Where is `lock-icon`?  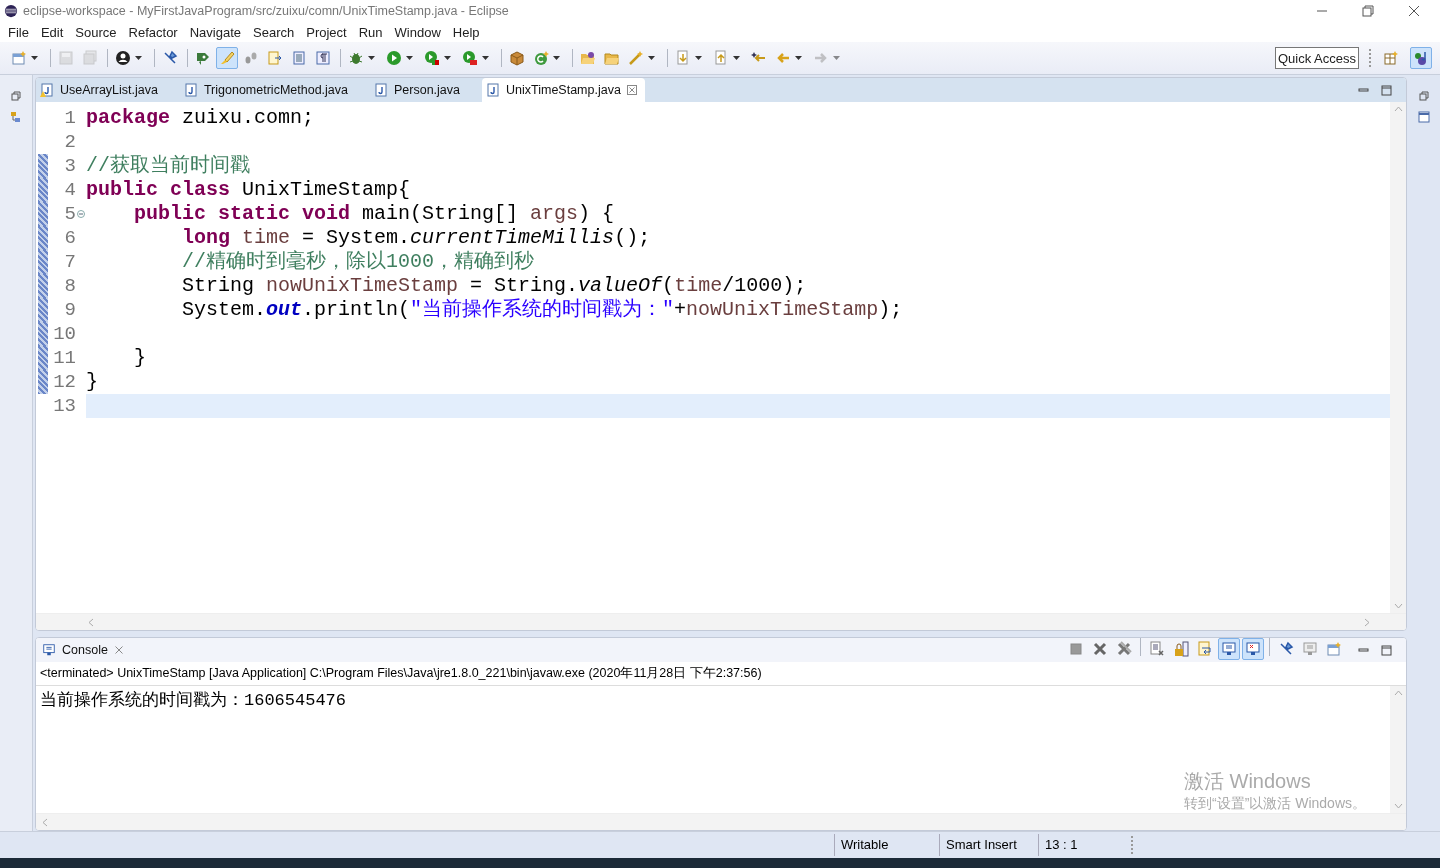
lock-icon is located at coordinates (1181, 649).